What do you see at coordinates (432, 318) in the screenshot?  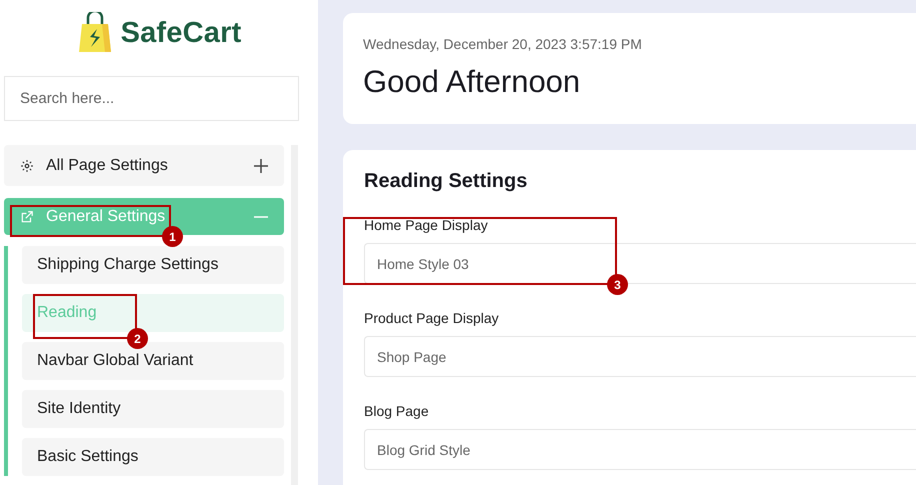 I see `field-label: Product Page Display` at bounding box center [432, 318].